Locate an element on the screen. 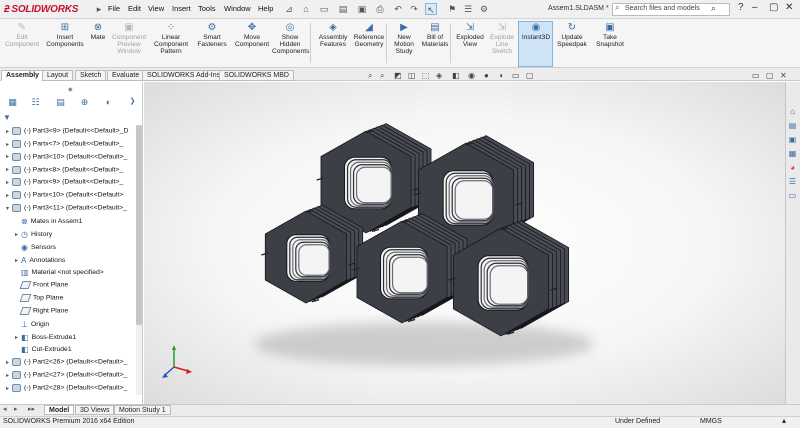 The image size is (800, 428). custom-properties-icon: ☰ is located at coordinates (792, 181).